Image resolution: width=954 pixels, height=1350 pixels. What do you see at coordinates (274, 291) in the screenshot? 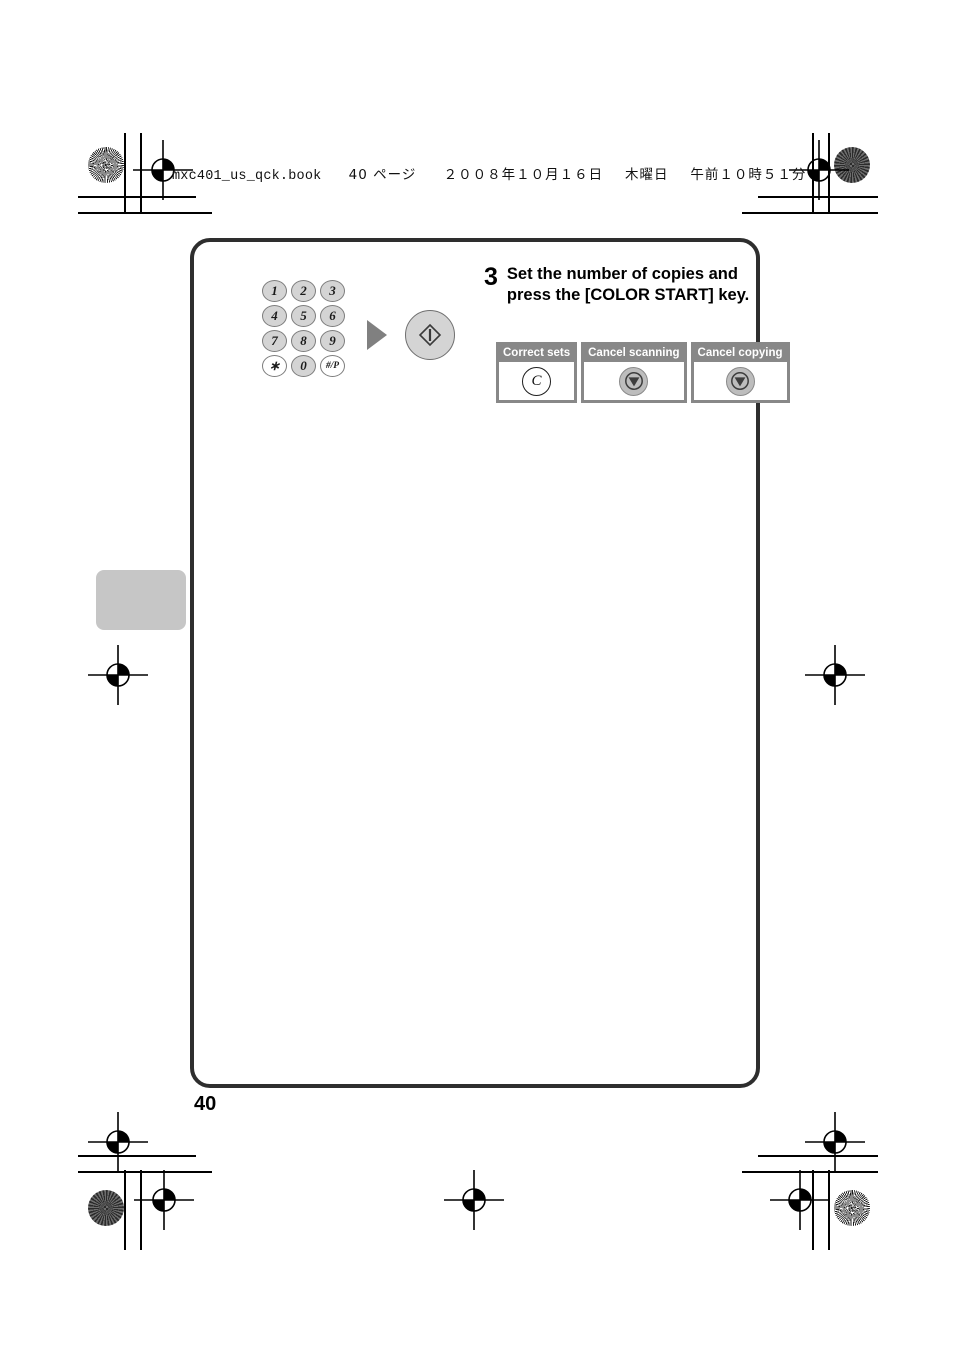
I see `keypad-key-1: 1` at bounding box center [274, 291].